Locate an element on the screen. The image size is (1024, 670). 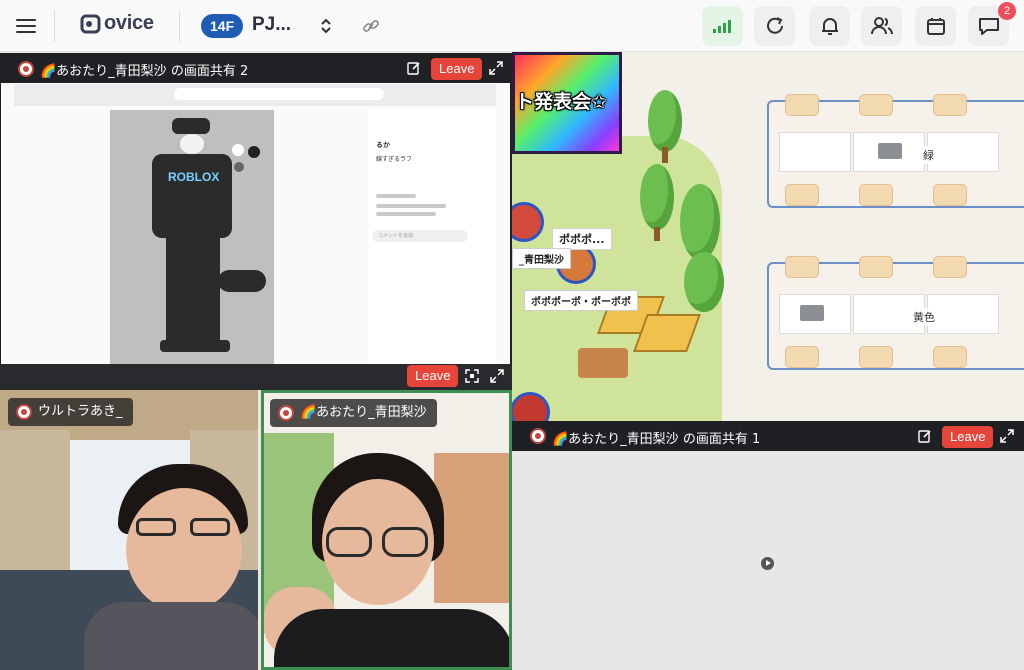
scan-icon is located at coordinates (472, 376).